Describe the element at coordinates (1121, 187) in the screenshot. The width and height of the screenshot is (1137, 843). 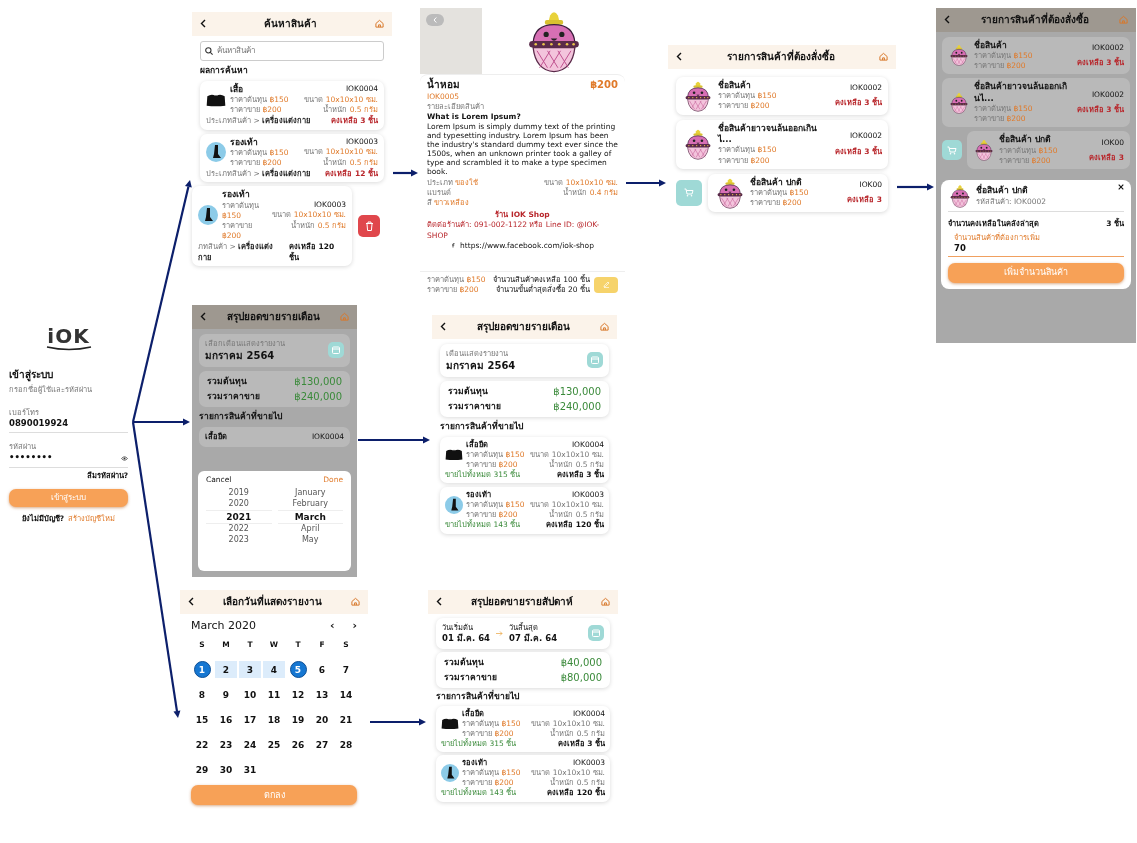
I see `close-icon` at that location.